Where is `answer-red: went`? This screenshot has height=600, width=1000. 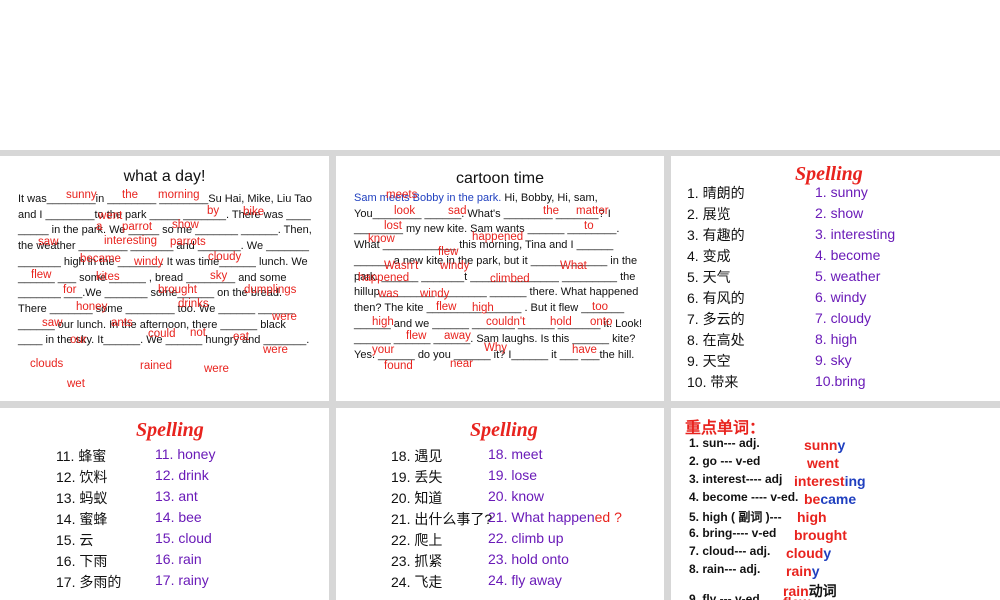
answer-red: went is located at coordinates (823, 463).